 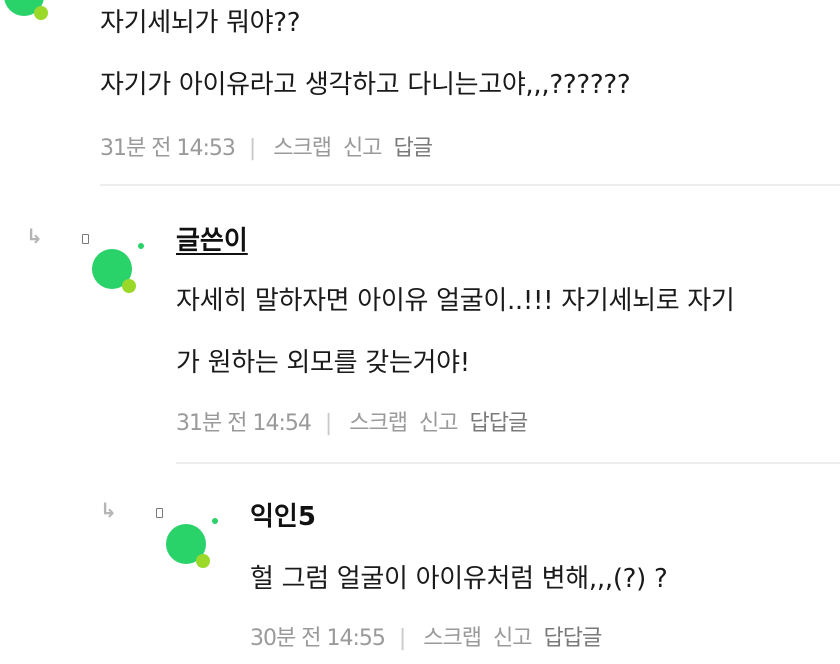 I want to click on comment-author: 글쓴이, so click(x=212, y=238).